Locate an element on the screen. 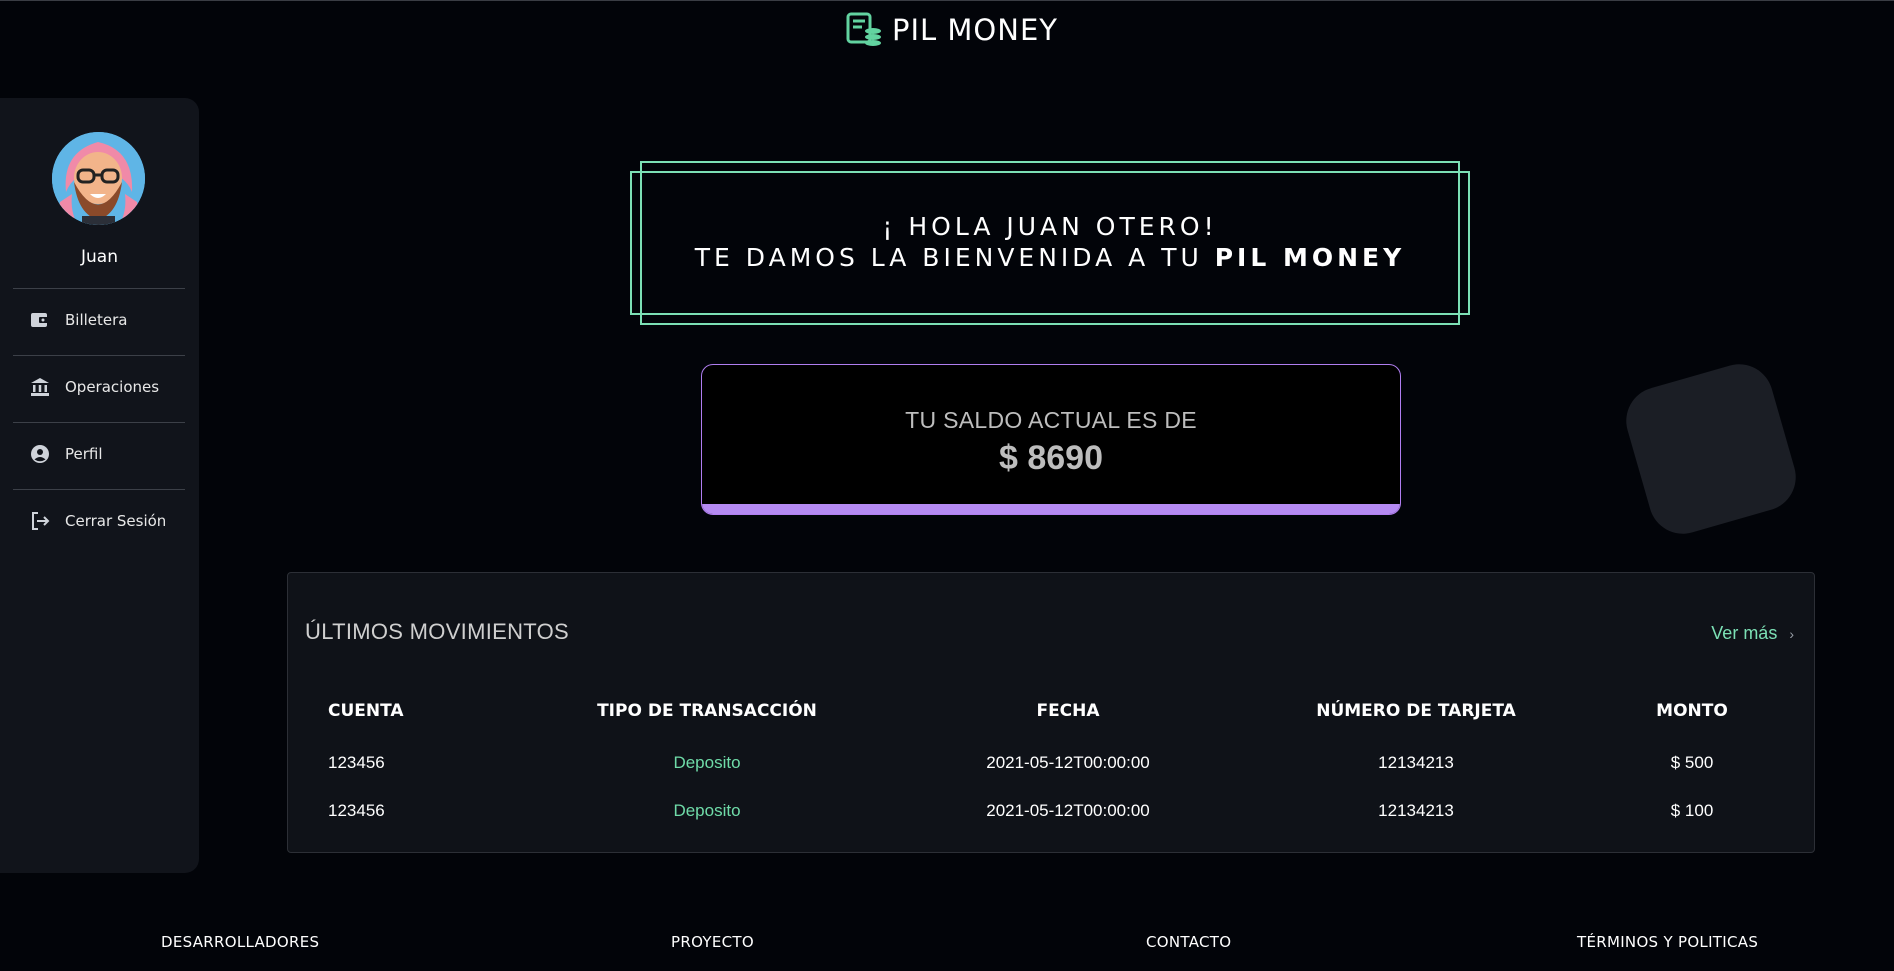 Image resolution: width=1894 pixels, height=971 pixels. footer-link-proyecto: PROYECTO is located at coordinates (712, 942).